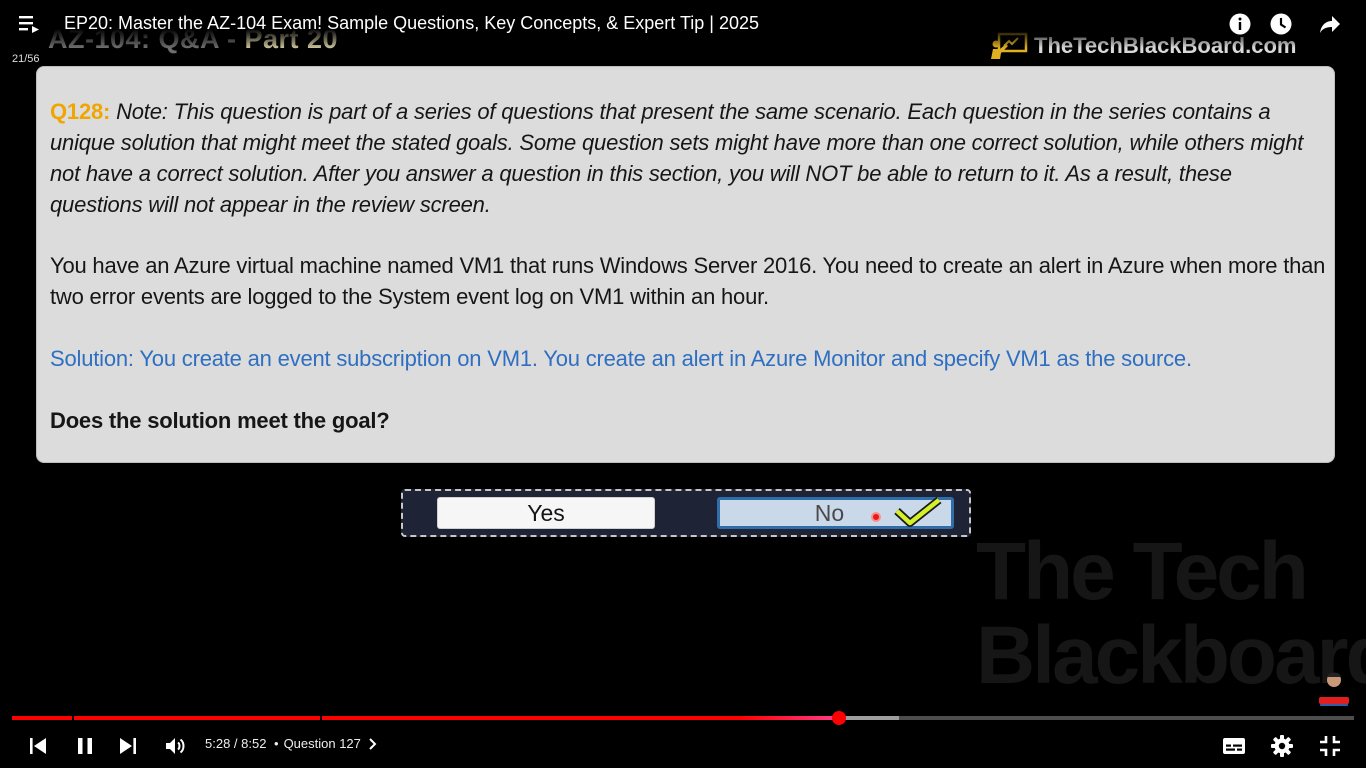 Image resolution: width=1366 pixels, height=768 pixels. I want to click on watermark-line-1: The Tech, so click(1142, 571).